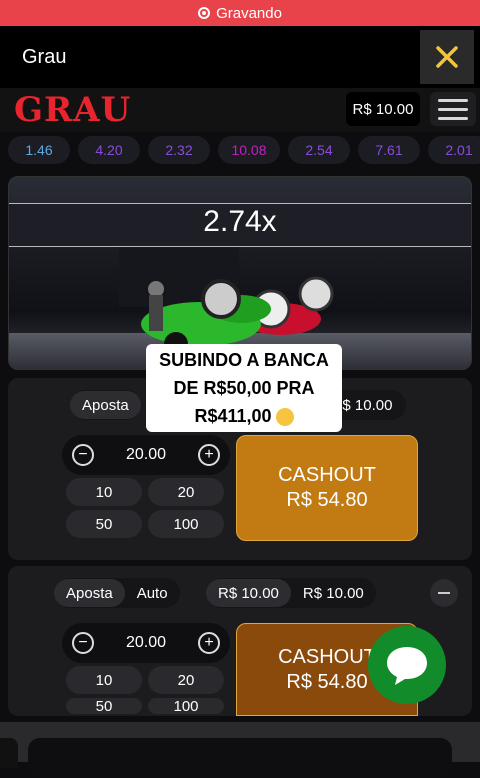 Image resolution: width=480 pixels, height=778 pixels. I want to click on minus-icon, so click(444, 593).